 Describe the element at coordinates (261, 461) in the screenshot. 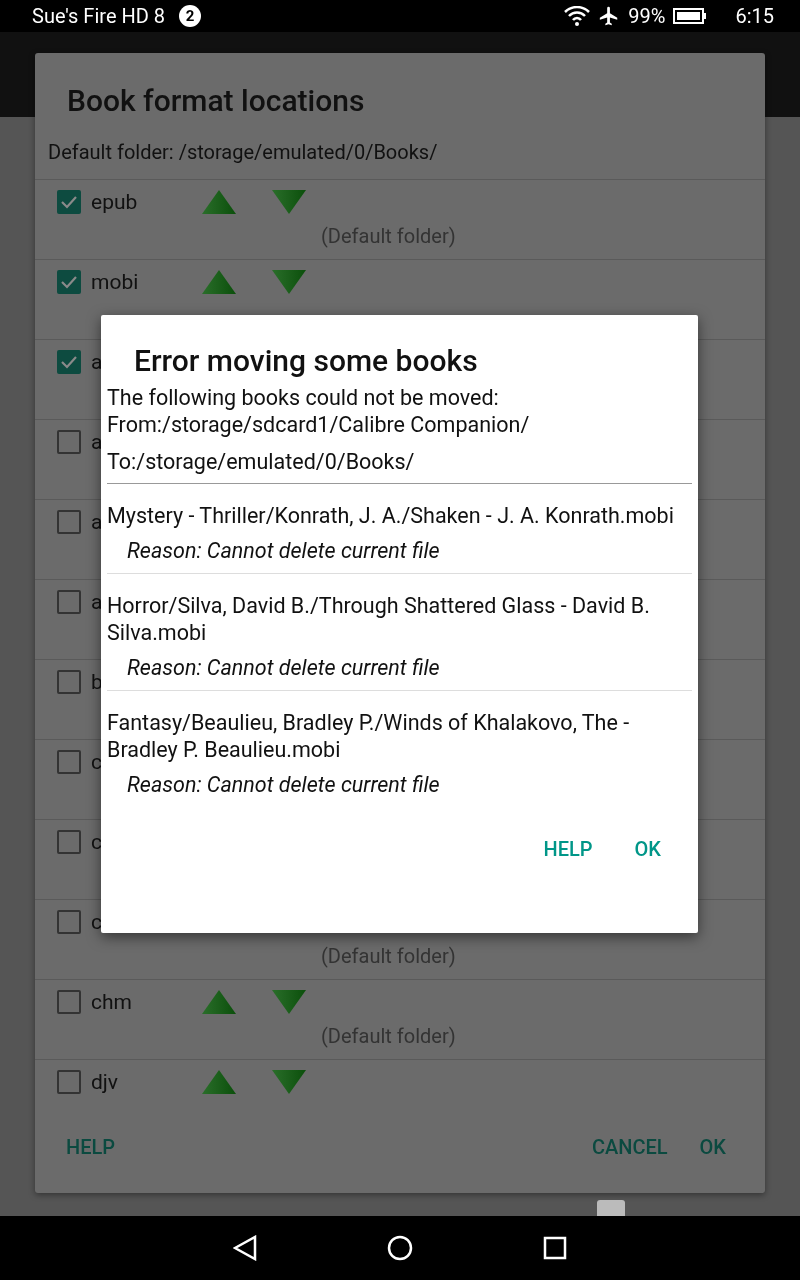

I see `to-path: To:/storage/emulated/0/Books/` at that location.